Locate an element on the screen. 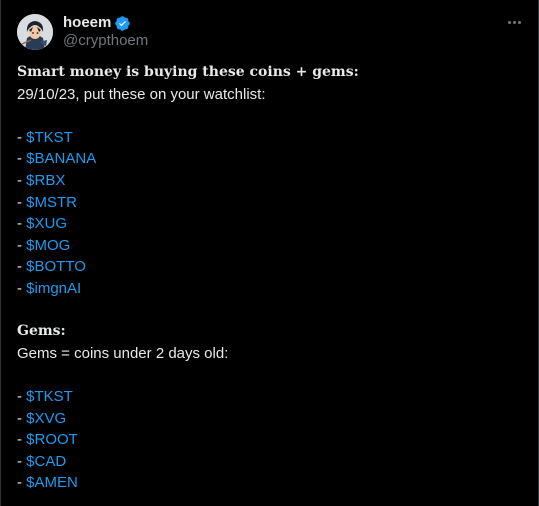 The height and width of the screenshot is (506, 539). list-item: - $XUG is located at coordinates (271, 224).